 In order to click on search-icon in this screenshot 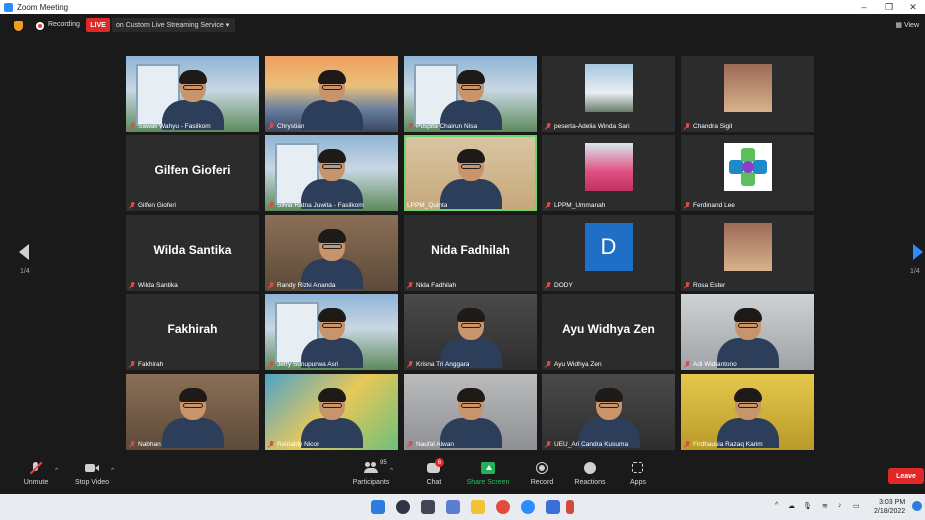, I will do `click(403, 507)`.